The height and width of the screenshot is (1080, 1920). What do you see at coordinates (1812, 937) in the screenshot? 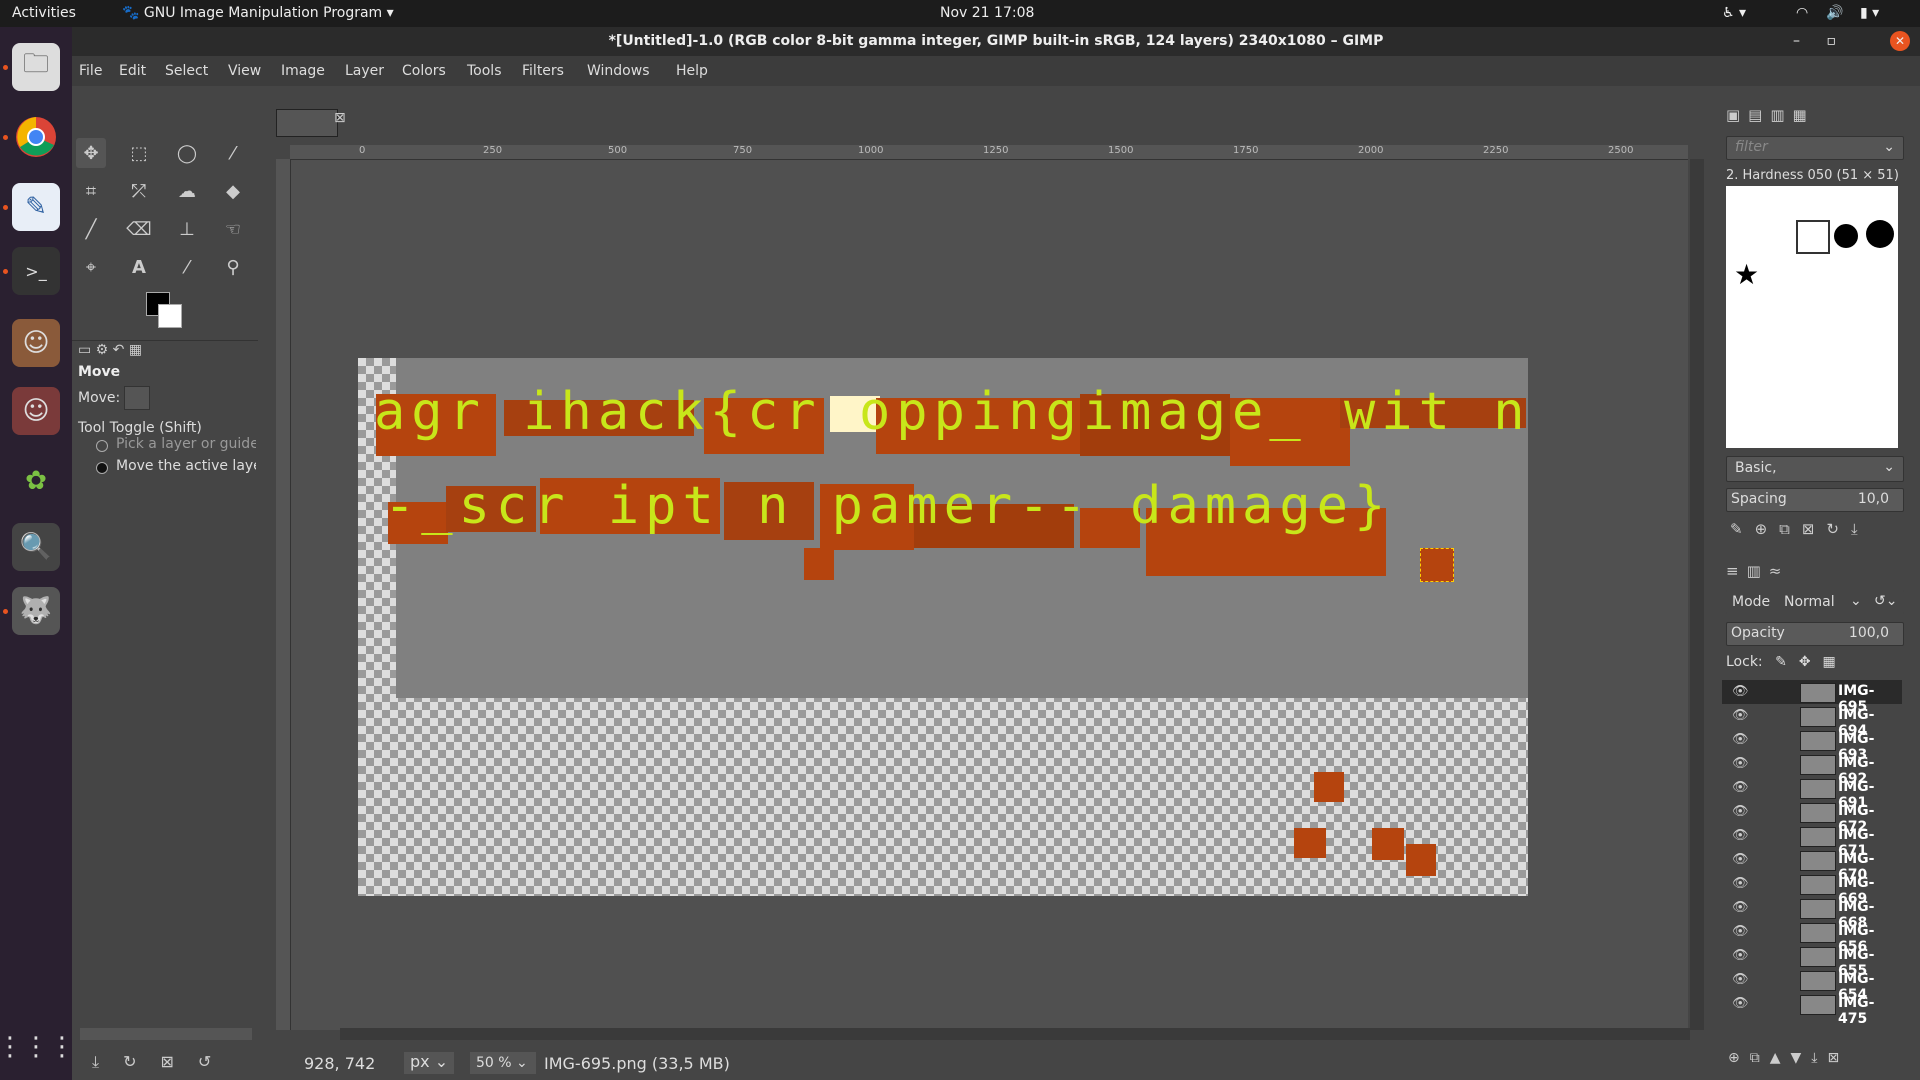
I see `layer-row: 👁 IMG-656` at bounding box center [1812, 937].